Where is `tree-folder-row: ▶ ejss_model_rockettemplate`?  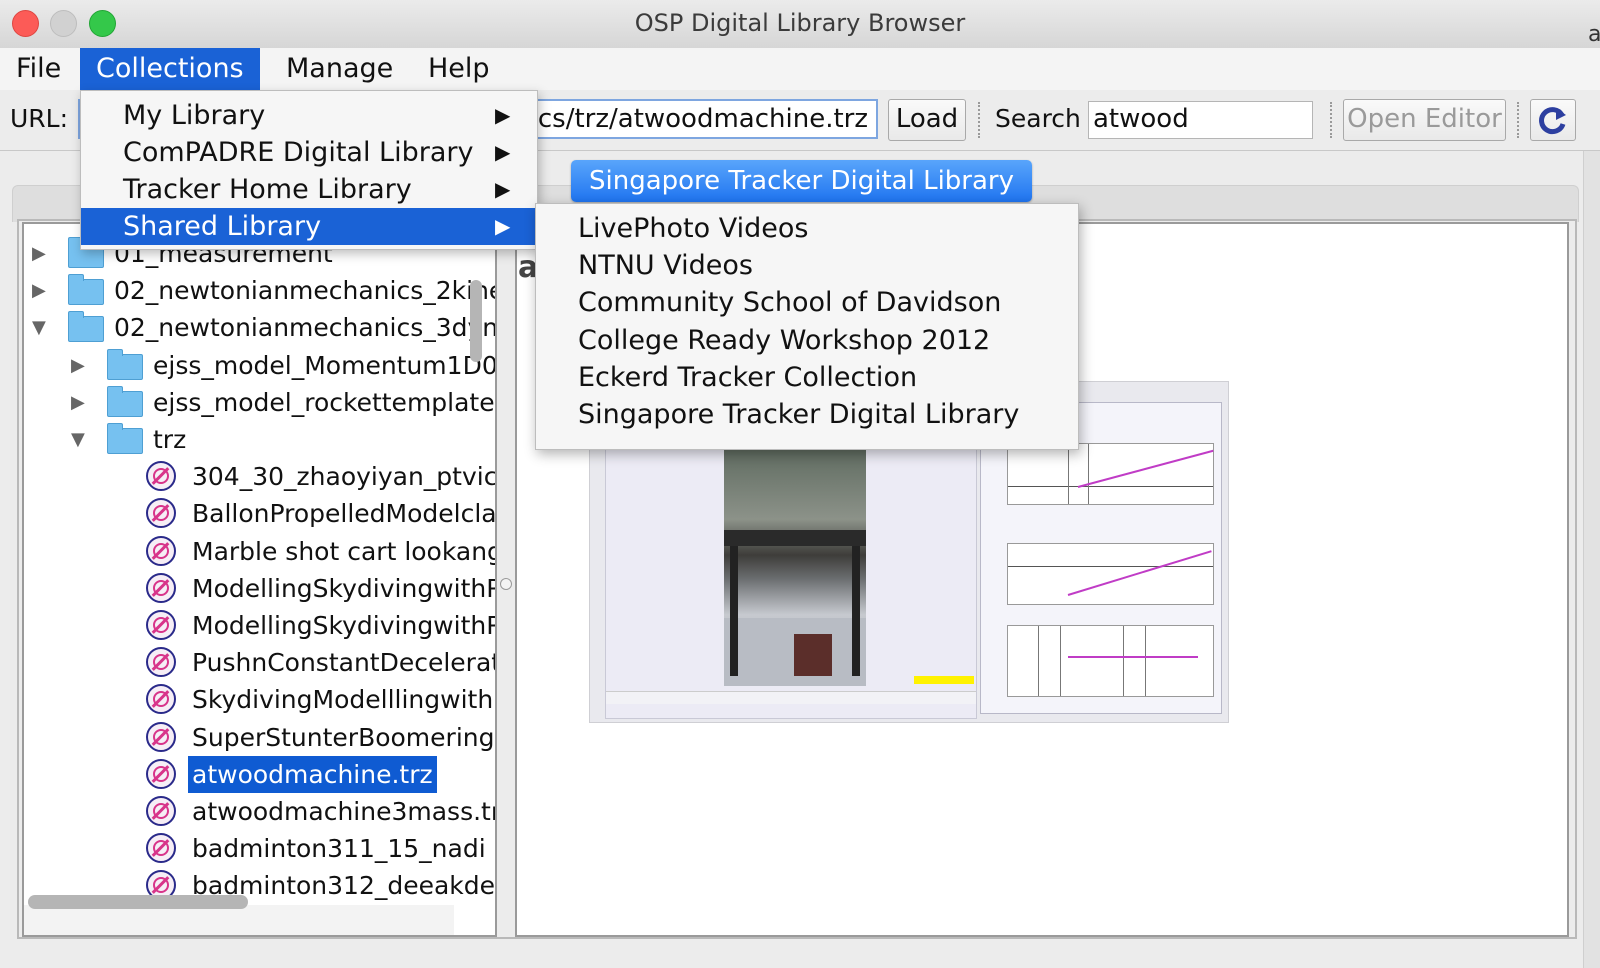
tree-folder-row: ▶ ejss_model_rockettemplate is located at coordinates (259, 402).